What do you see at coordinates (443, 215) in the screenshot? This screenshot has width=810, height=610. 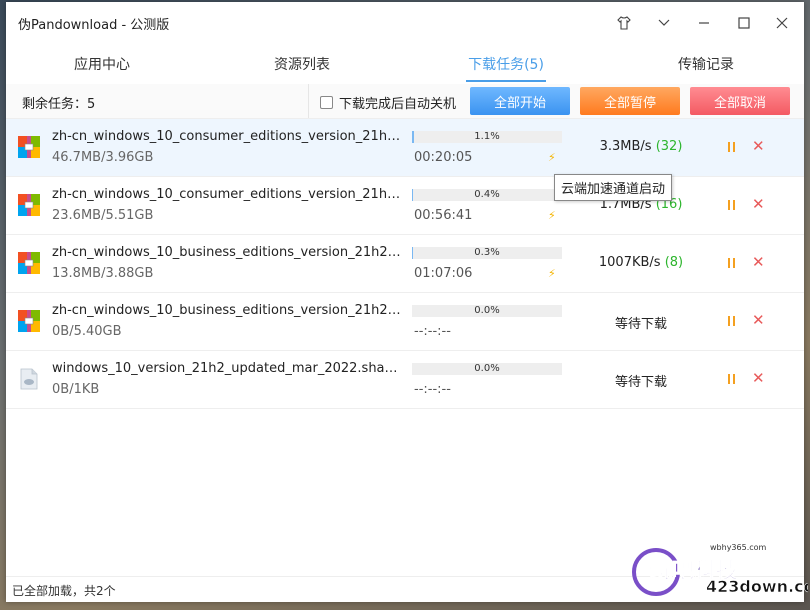 I see `task-remaining-time: 00:56:41` at bounding box center [443, 215].